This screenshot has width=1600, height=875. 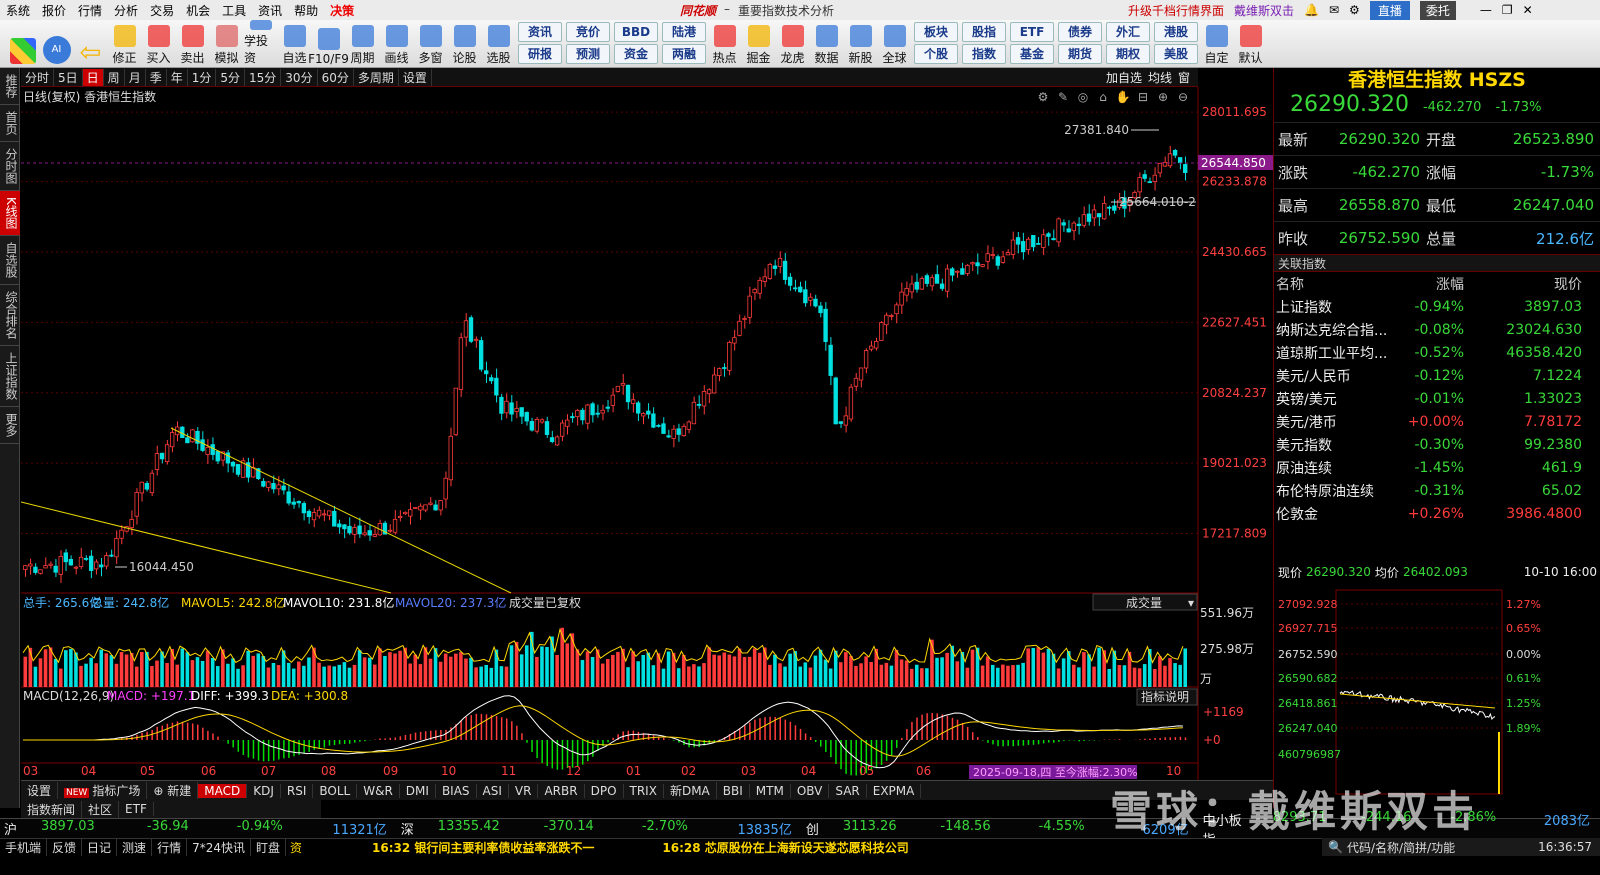 I want to click on settings-icon: ⚙, so click(x=1354, y=10).